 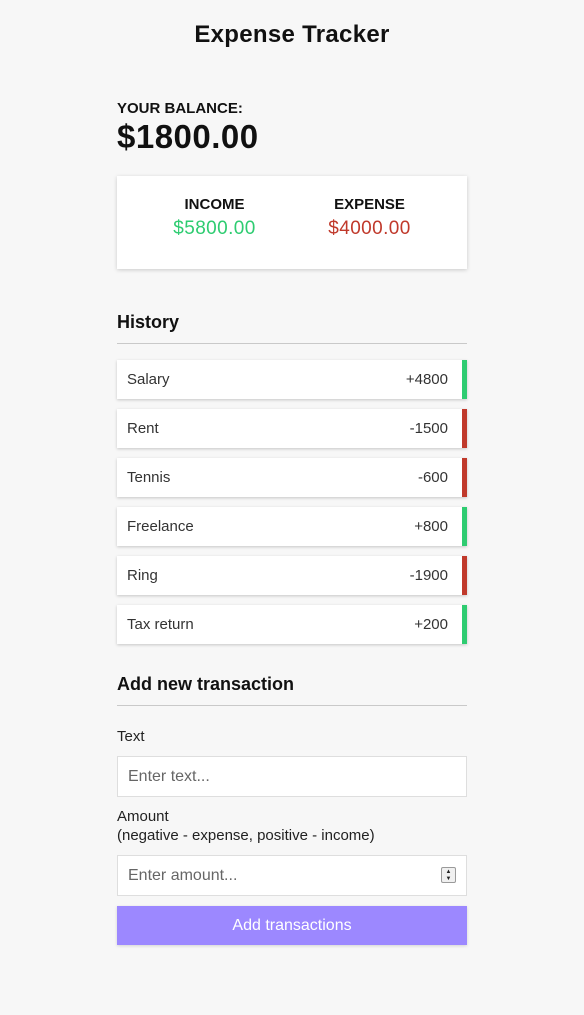 What do you see at coordinates (214, 228) in the screenshot?
I see `income-value: $5800.00` at bounding box center [214, 228].